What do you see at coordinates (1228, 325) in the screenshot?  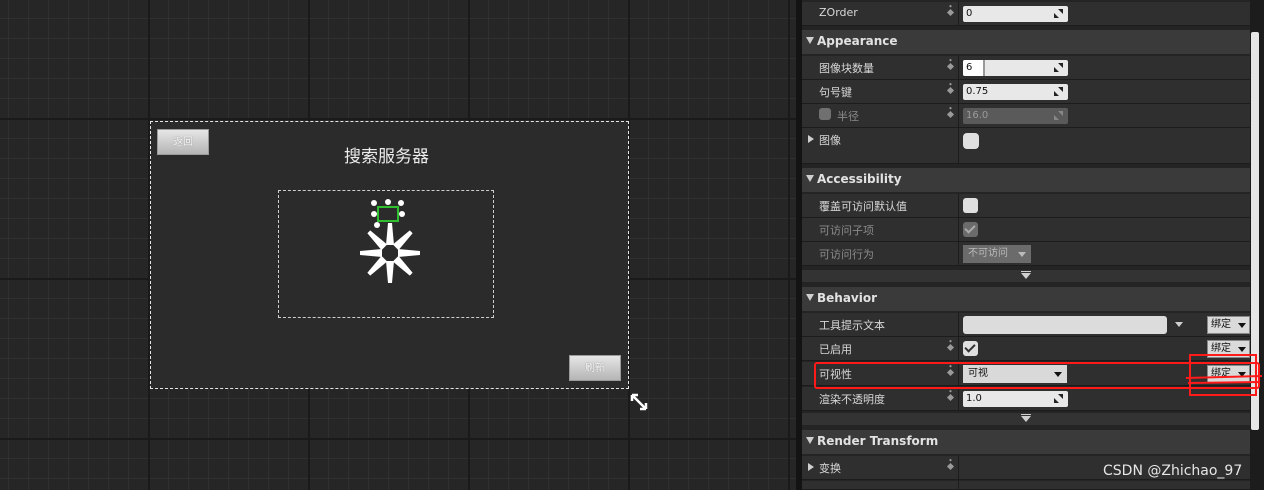 I see `tooltip-bind-button: 绑定` at bounding box center [1228, 325].